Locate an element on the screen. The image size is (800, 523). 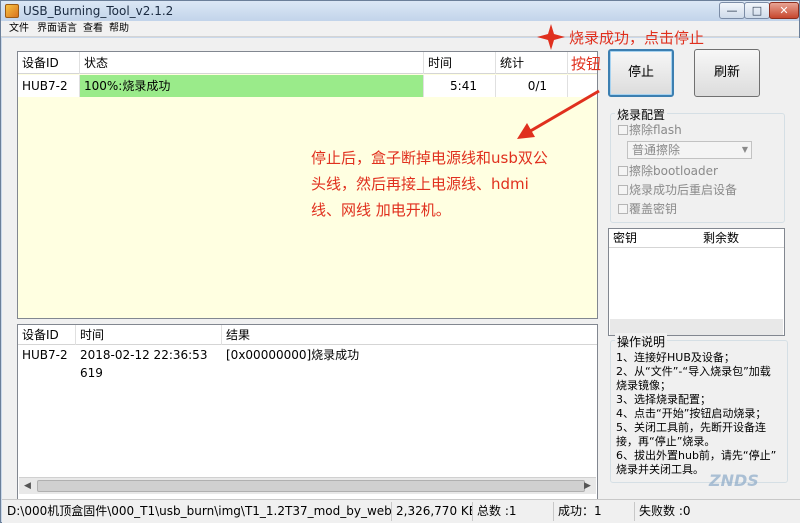
arrow-annotation-icon is located at coordinates (558, 114).